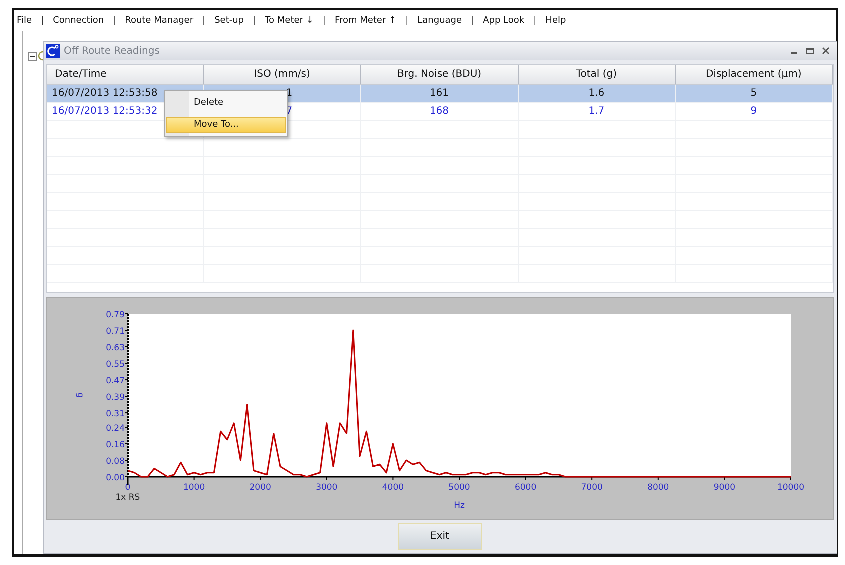 The height and width of the screenshot is (565, 845). Describe the element at coordinates (78, 21) in the screenshot. I see `menu-item: Connection` at that location.